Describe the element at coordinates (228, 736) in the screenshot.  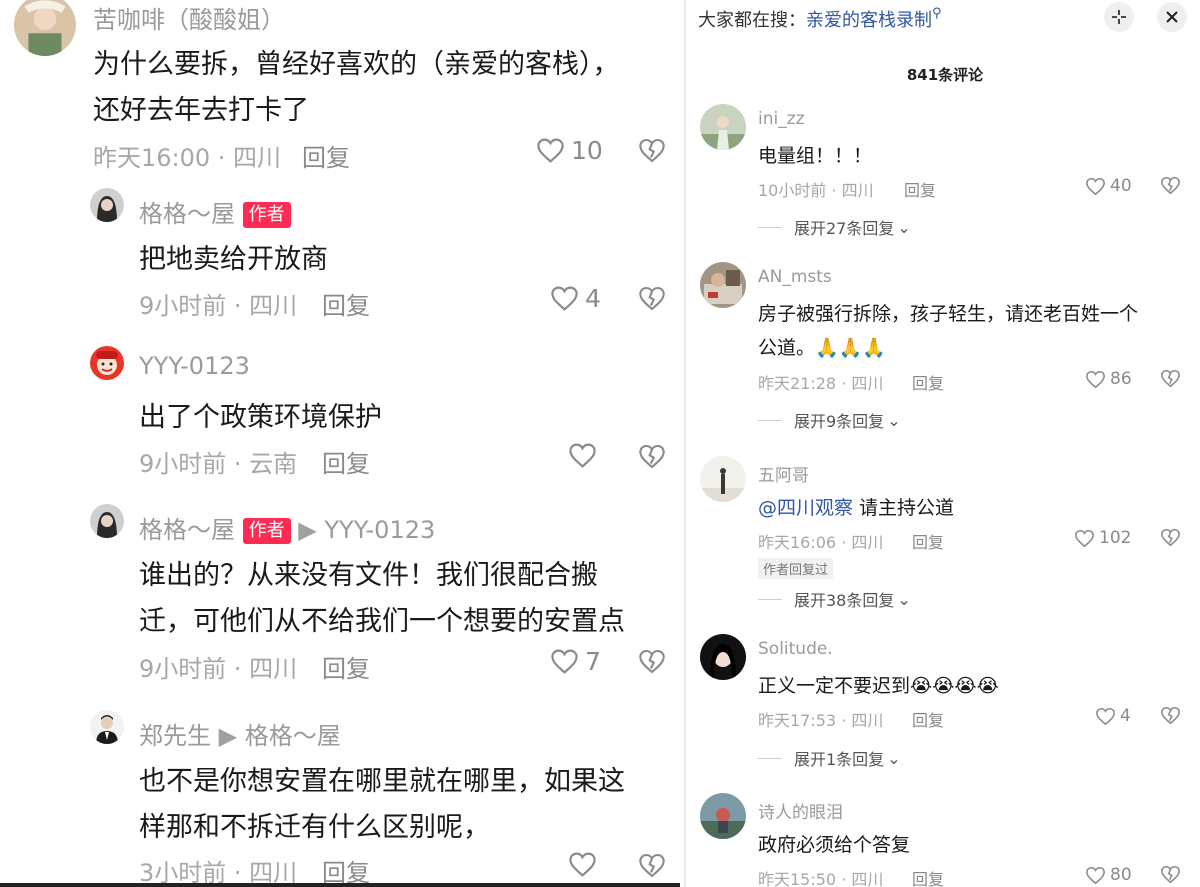
I see `reply-arrow-icon: ▶` at that location.